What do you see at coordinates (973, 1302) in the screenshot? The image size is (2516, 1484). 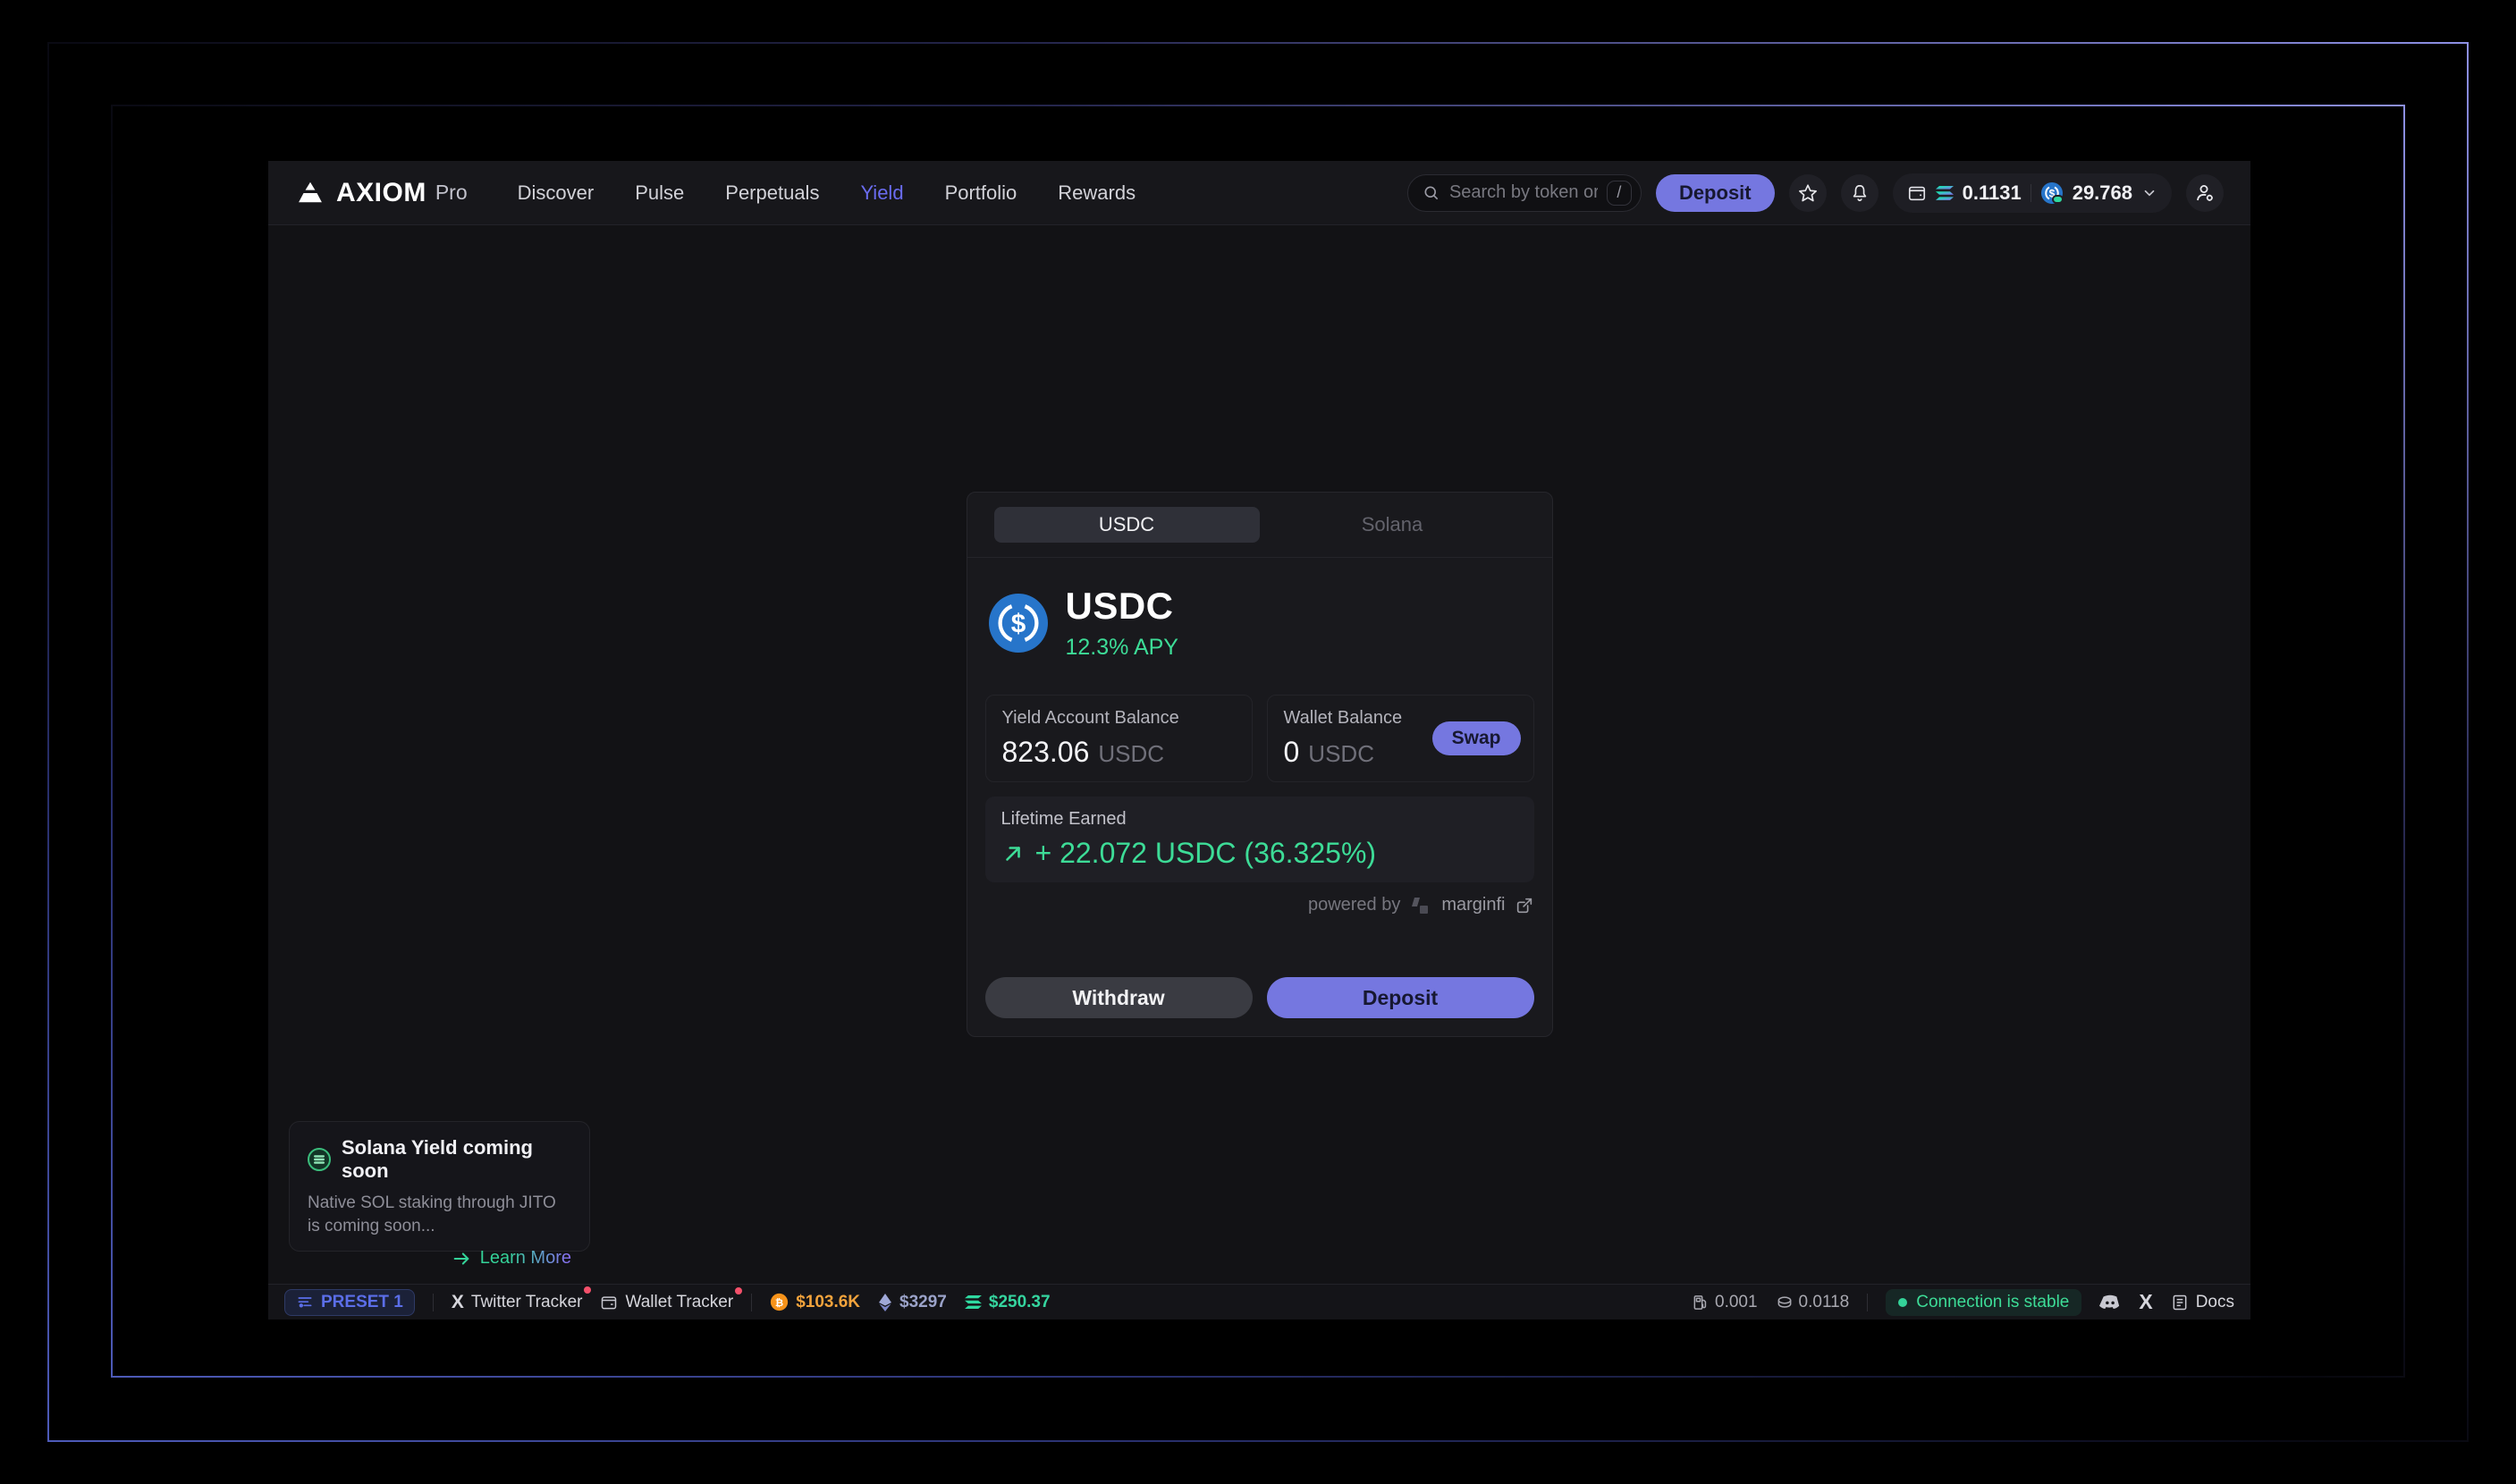 I see `solana-green-bars-icon` at bounding box center [973, 1302].